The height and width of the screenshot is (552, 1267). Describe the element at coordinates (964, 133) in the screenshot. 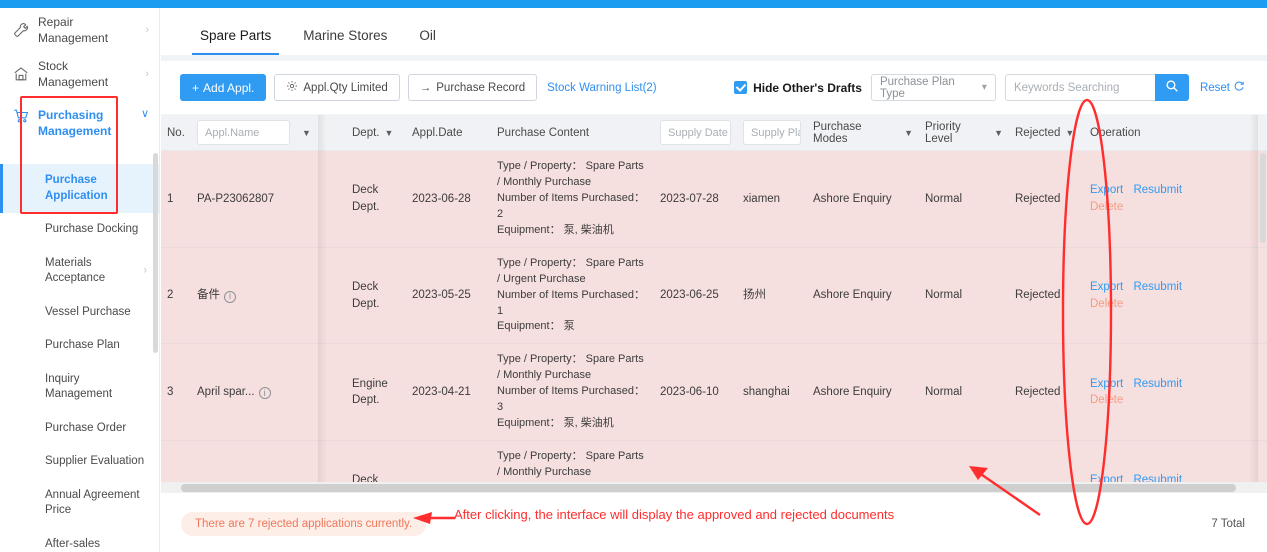

I see `col-header-priority-level: Priority Level ▼` at that location.